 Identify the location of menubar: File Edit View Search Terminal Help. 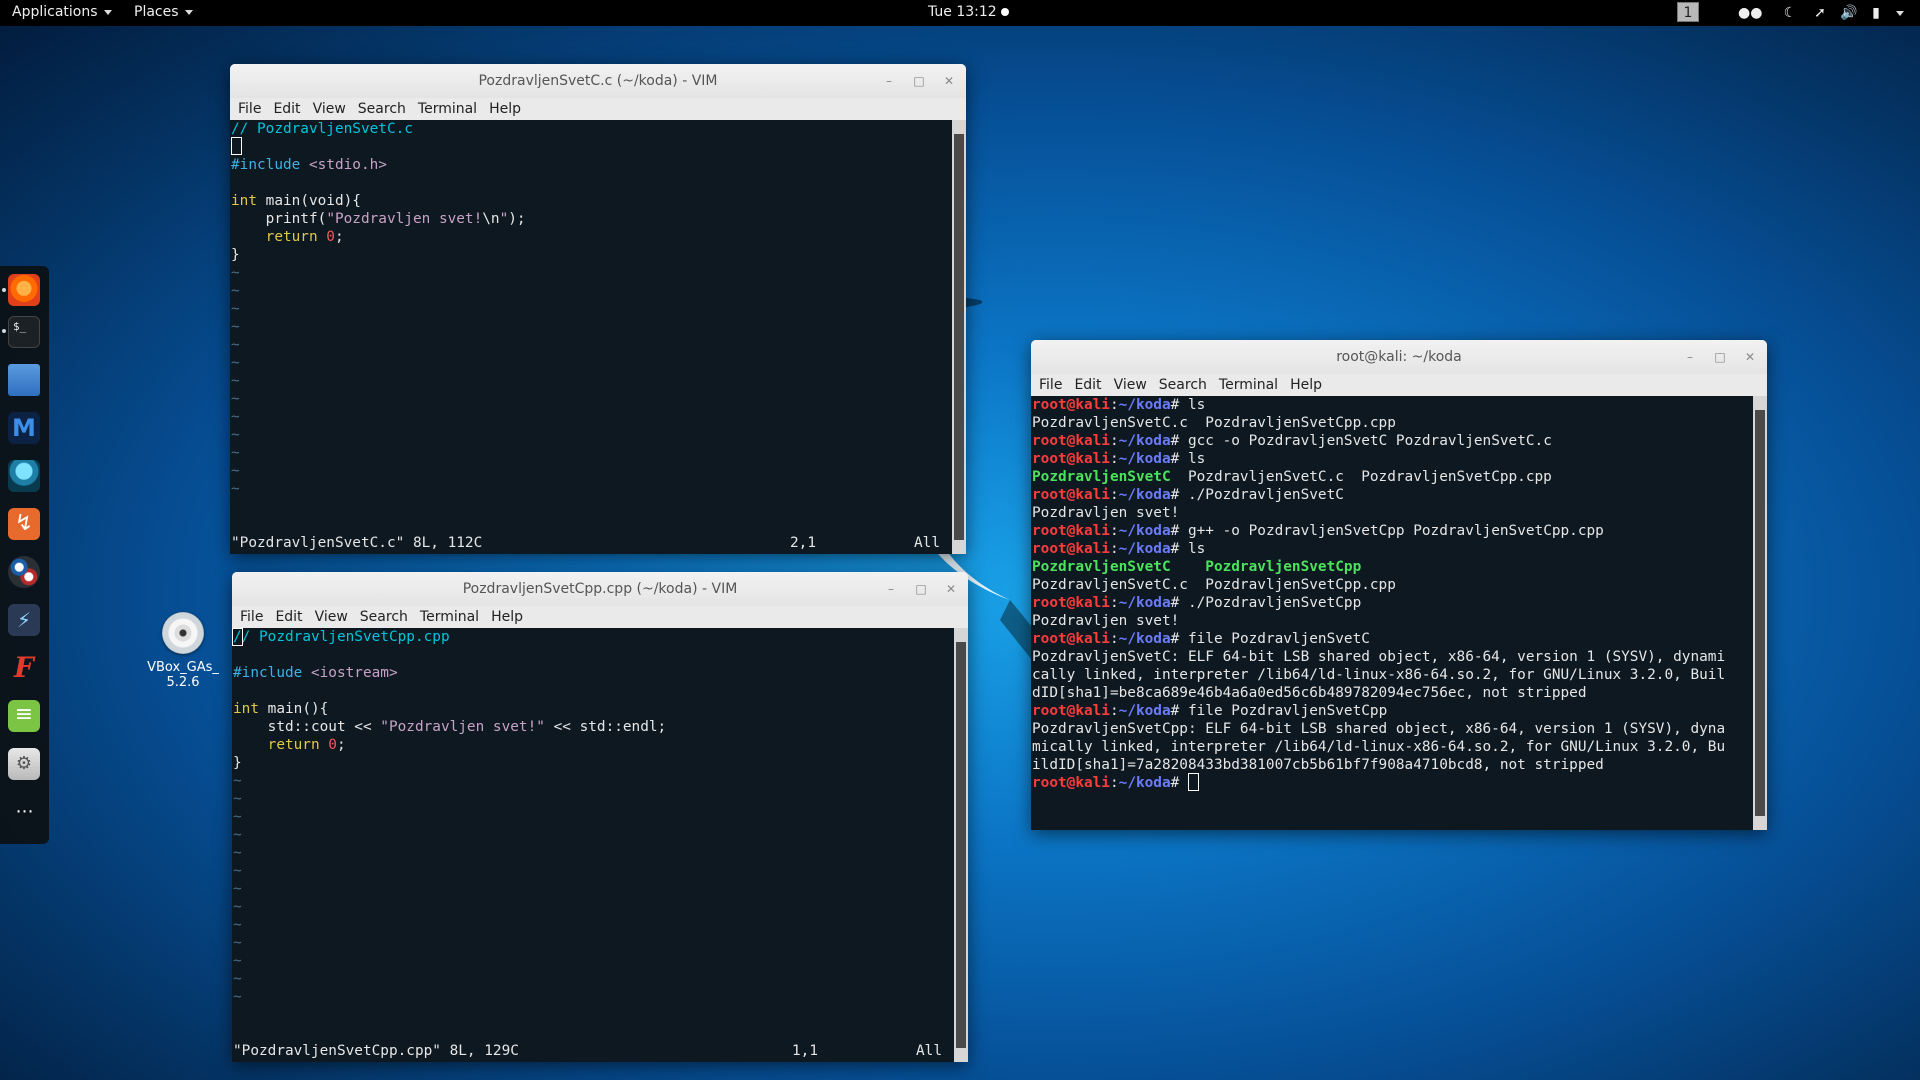
(1399, 385).